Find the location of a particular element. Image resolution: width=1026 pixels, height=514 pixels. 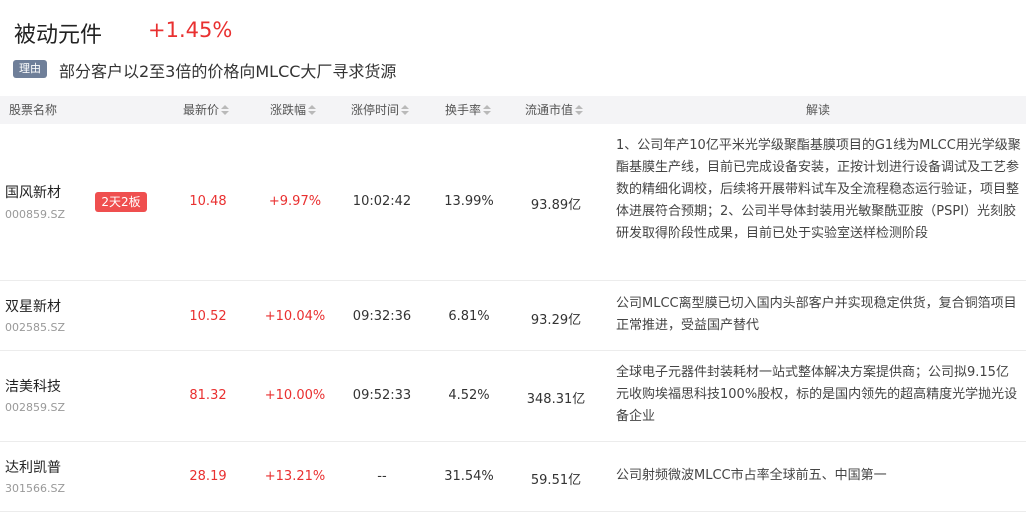

column-description: 解读 is located at coordinates (818, 110).